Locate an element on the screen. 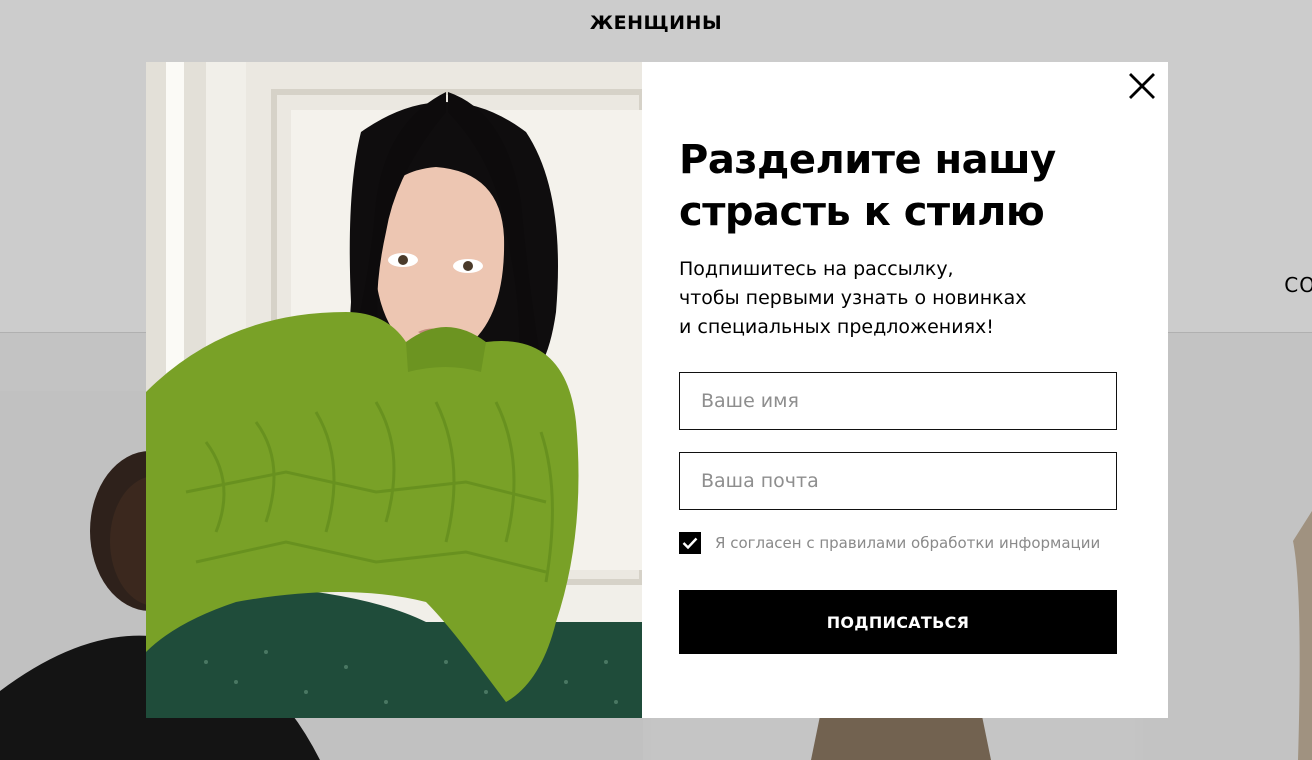 Image resolution: width=1312 pixels, height=760 pixels. subtitle-line: и специальных предложениях! is located at coordinates (836, 327).